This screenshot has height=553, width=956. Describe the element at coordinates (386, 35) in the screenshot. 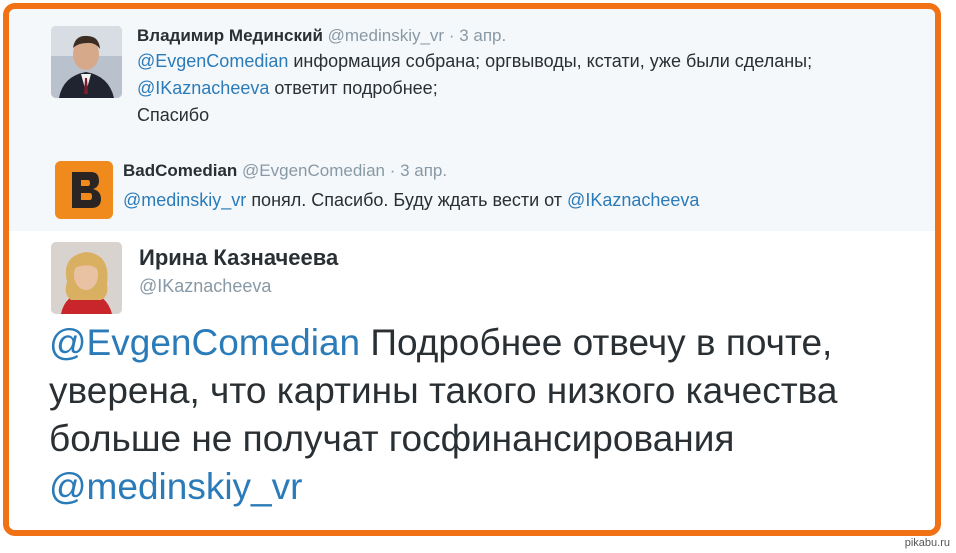

I see `author-handle: @medinskiy_vr` at that location.